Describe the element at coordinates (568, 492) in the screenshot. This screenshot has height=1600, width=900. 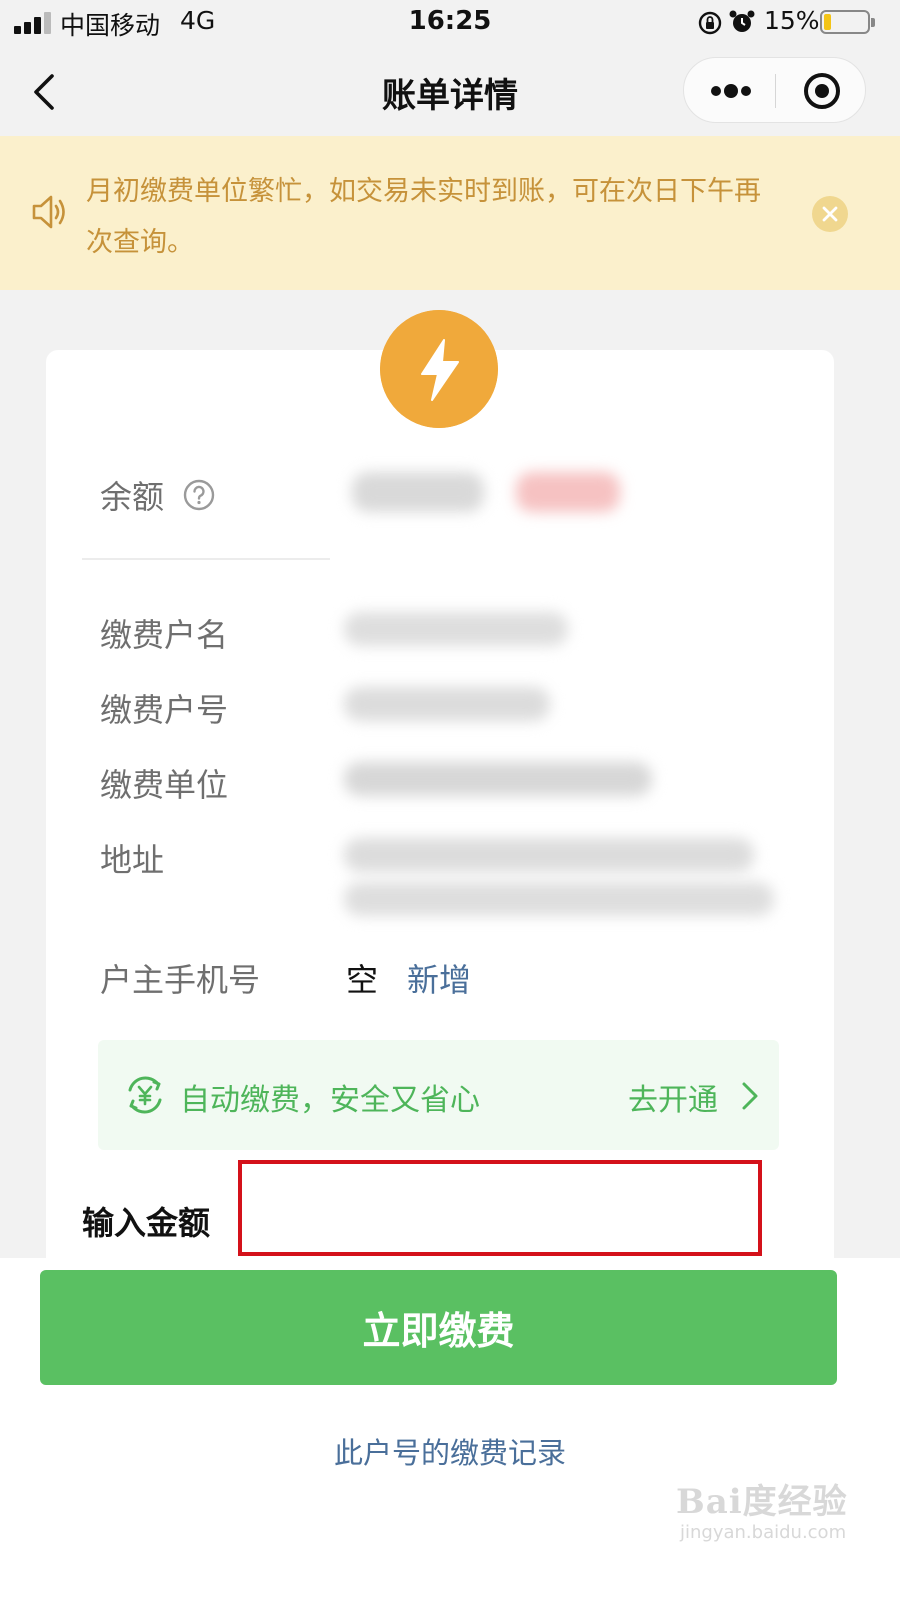
I see `balance-status-redacted` at that location.